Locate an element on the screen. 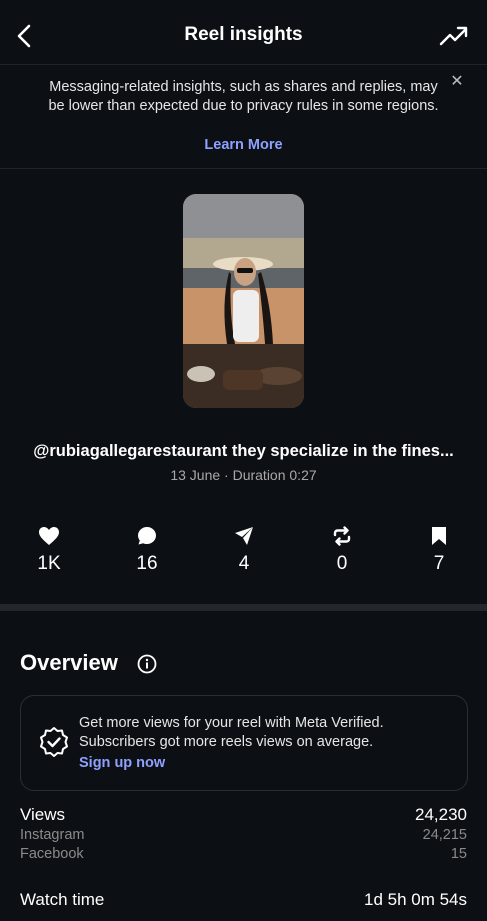  stat-saves: 7 is located at coordinates (439, 550).